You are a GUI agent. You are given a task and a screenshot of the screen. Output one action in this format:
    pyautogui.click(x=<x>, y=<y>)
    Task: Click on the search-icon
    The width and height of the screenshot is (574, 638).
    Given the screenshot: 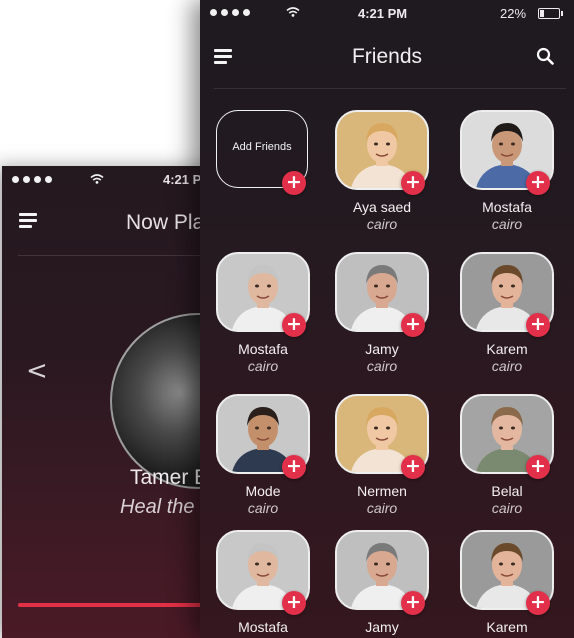 What is the action you would take?
    pyautogui.click(x=545, y=56)
    